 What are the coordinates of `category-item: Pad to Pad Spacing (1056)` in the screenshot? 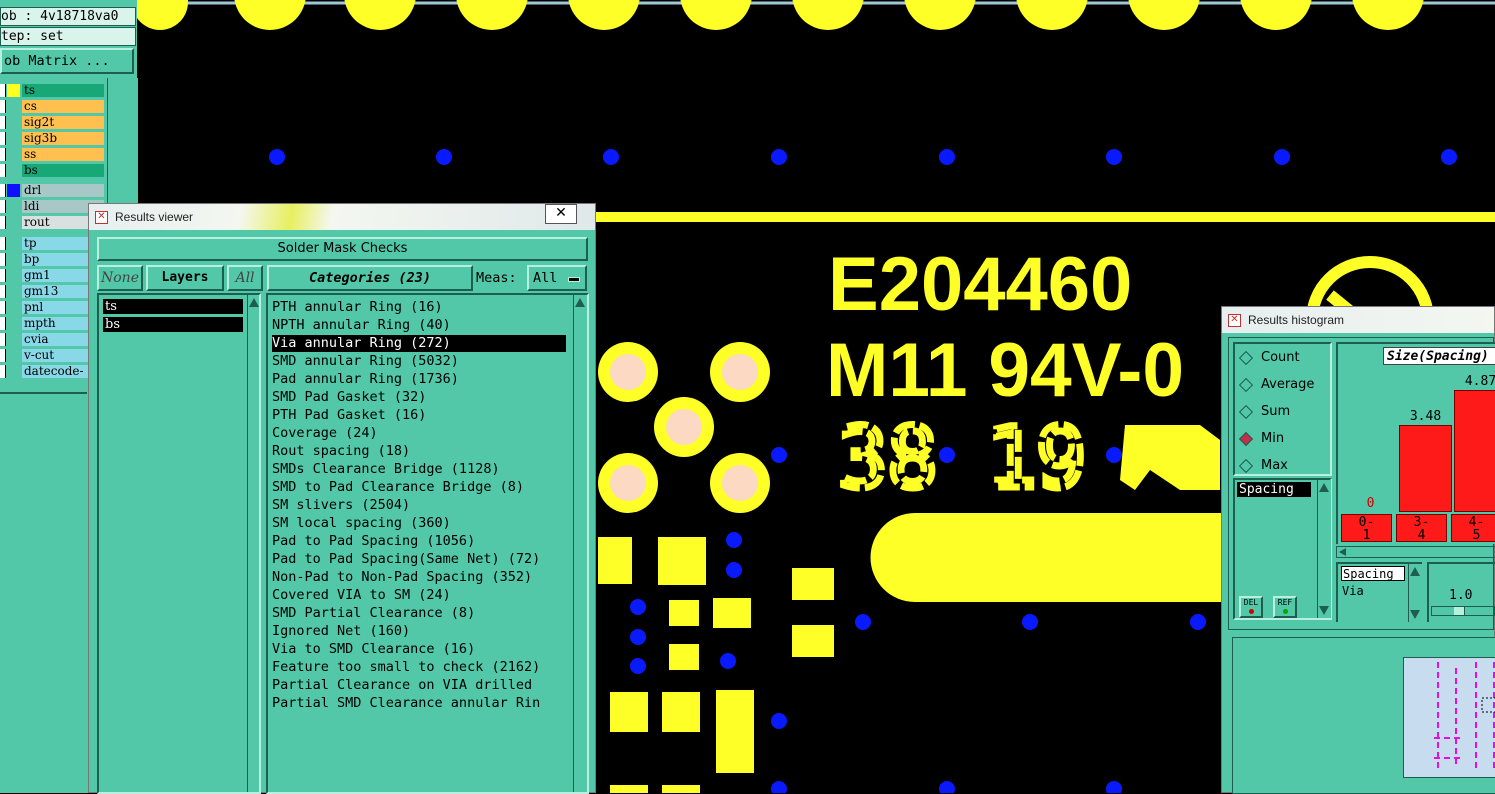 It's located at (373, 541).